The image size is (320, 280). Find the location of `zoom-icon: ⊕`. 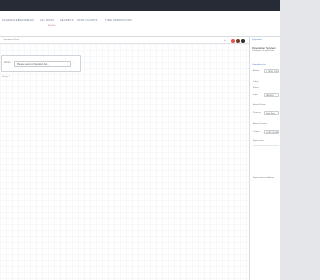

zoom-icon: ⊕ is located at coordinates (225, 40).